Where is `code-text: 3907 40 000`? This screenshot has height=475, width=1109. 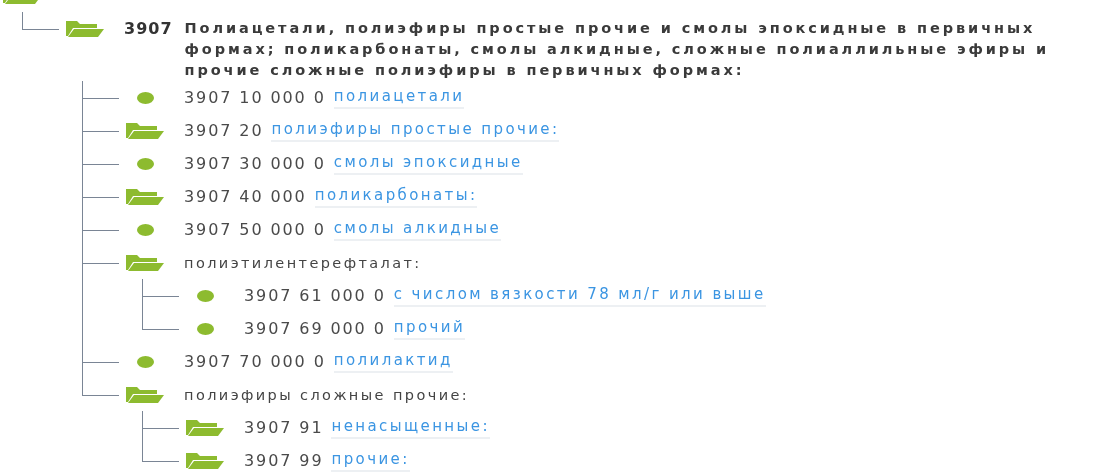 code-text: 3907 40 000 is located at coordinates (245, 196).